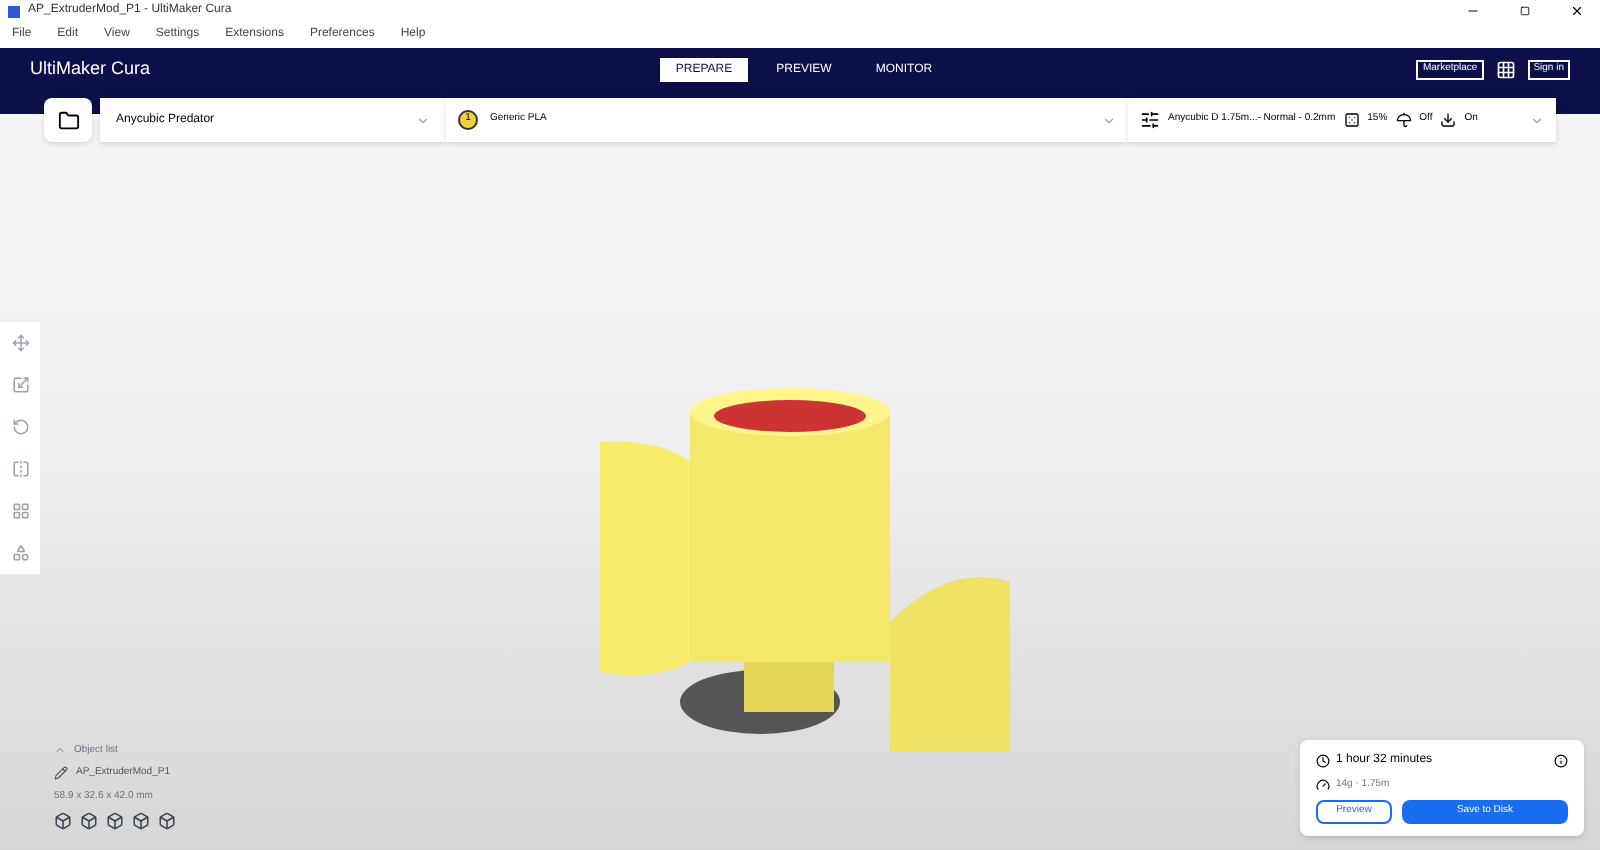  What do you see at coordinates (14, 11) in the screenshot?
I see `app-icon` at bounding box center [14, 11].